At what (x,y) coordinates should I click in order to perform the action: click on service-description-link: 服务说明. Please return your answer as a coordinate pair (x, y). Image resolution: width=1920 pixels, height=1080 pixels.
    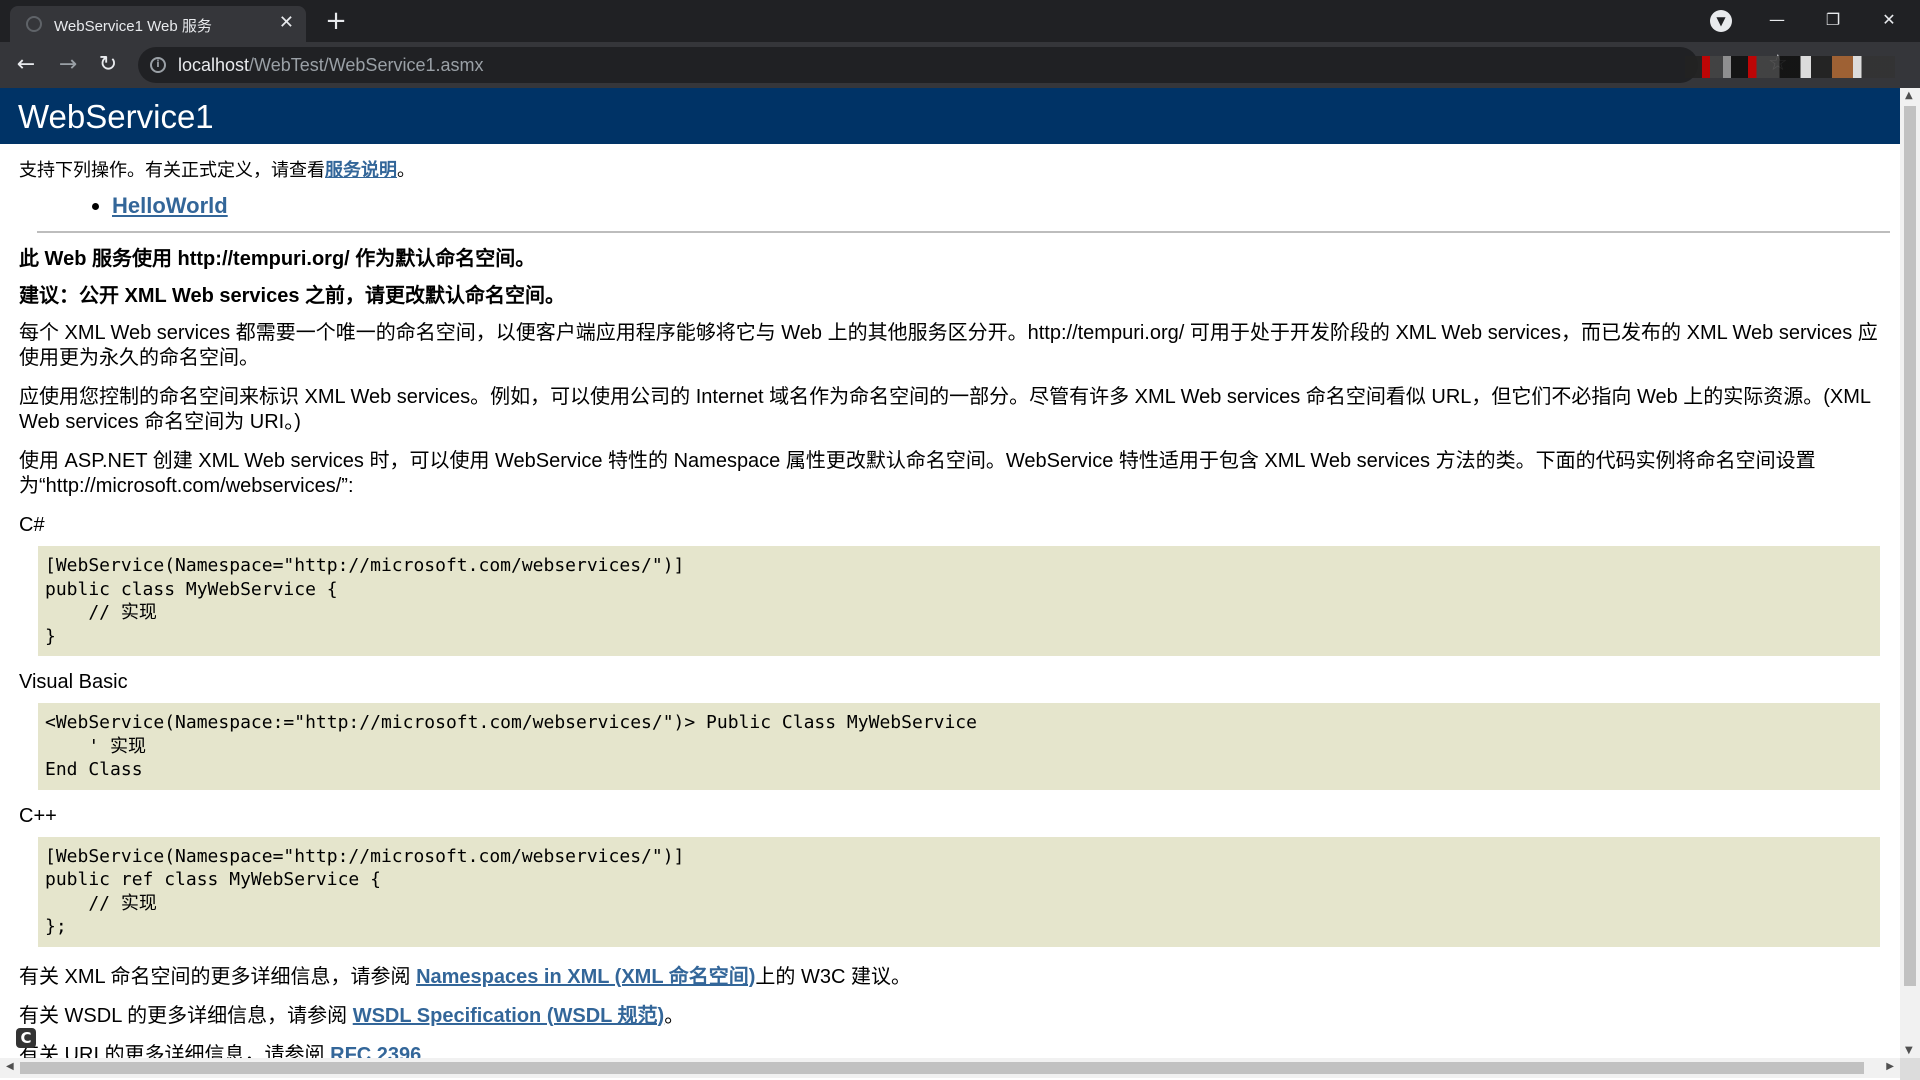
    Looking at the image, I should click on (361, 170).